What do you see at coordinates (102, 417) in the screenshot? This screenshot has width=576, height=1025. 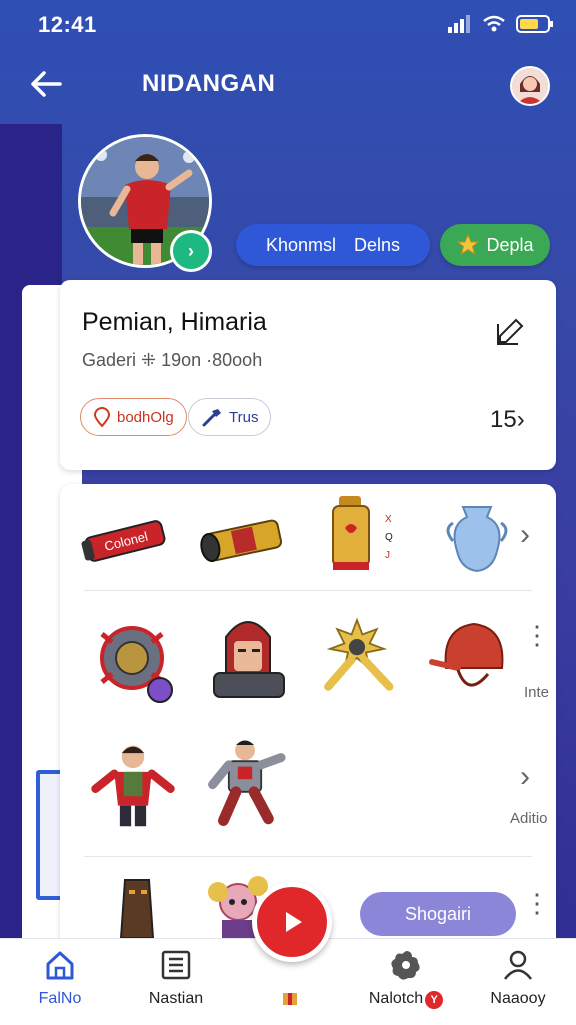 I see `pin-icon` at bounding box center [102, 417].